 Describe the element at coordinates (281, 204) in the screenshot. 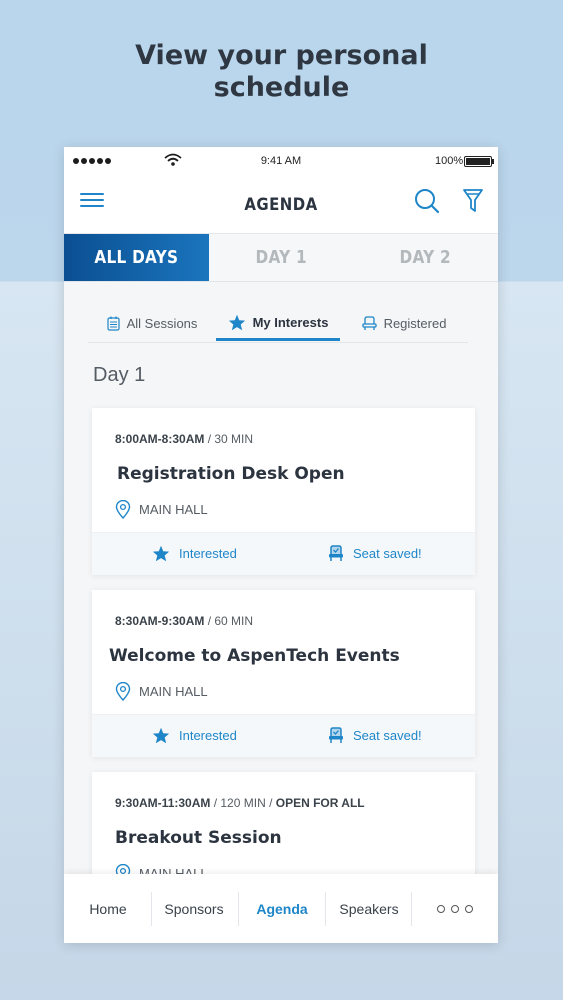

I see `nav-bar: AGENDA` at that location.